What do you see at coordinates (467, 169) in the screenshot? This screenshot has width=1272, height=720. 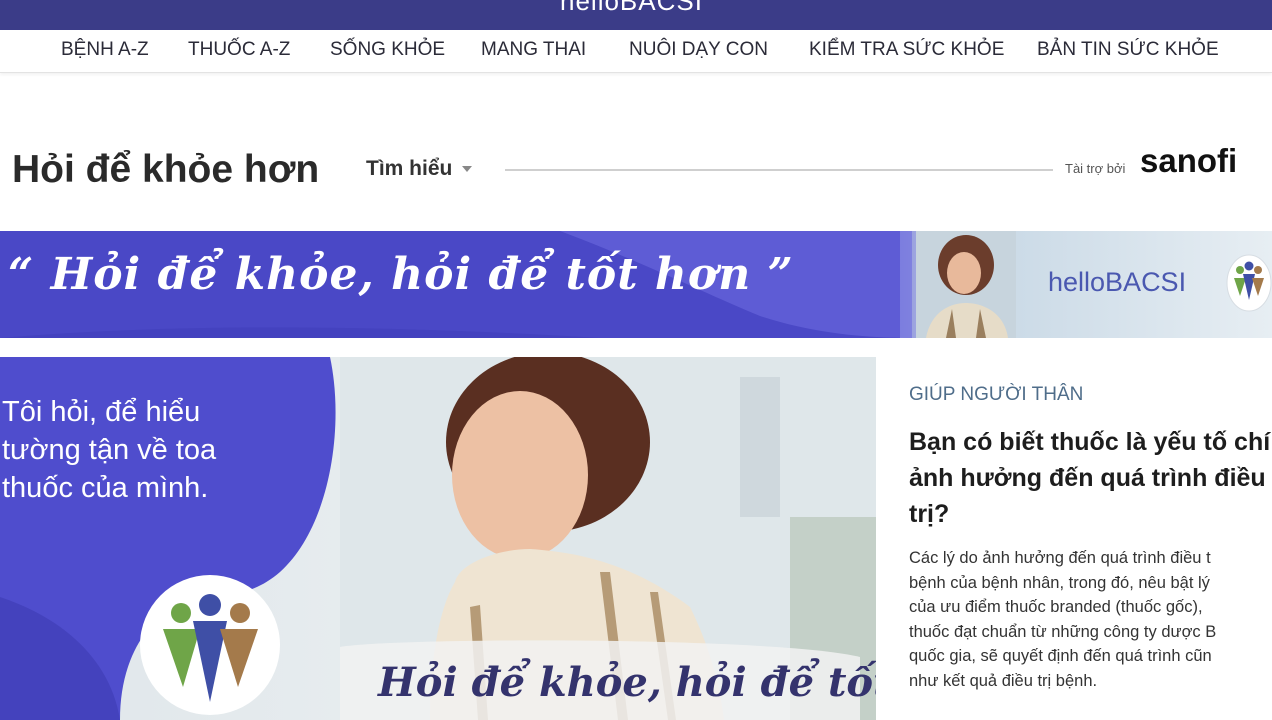 I see `caret-down-icon` at bounding box center [467, 169].